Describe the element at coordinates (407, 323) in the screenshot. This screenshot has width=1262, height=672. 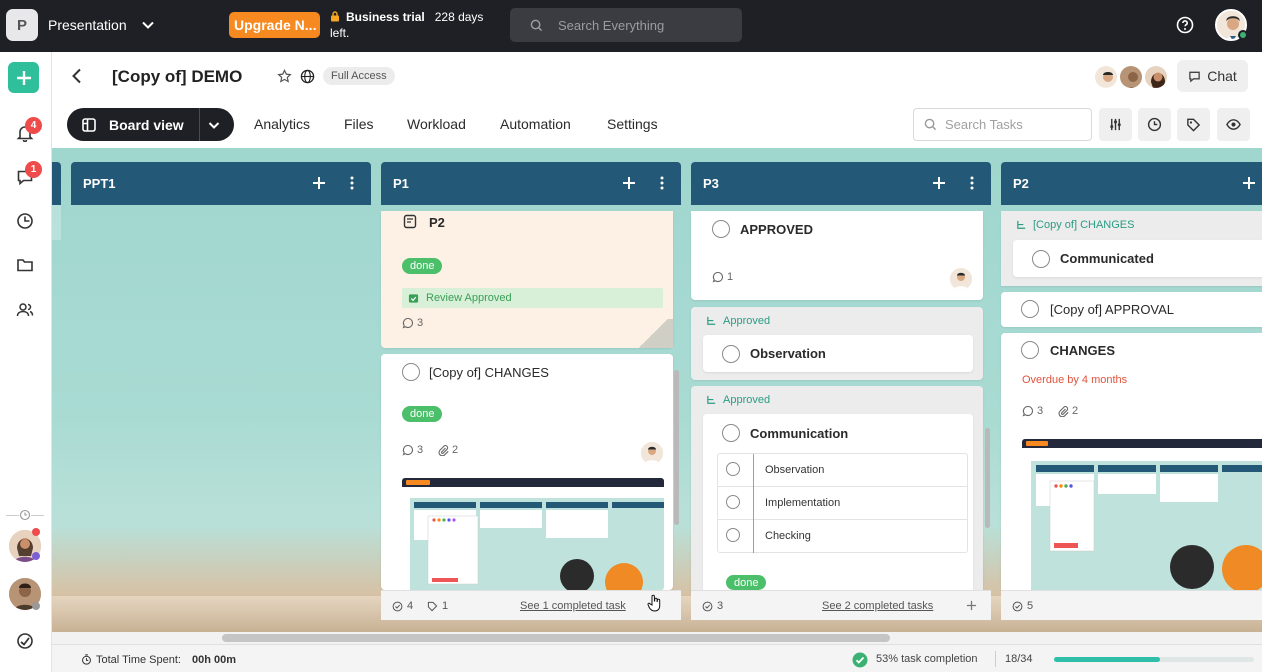
I see `comment-icon` at that location.